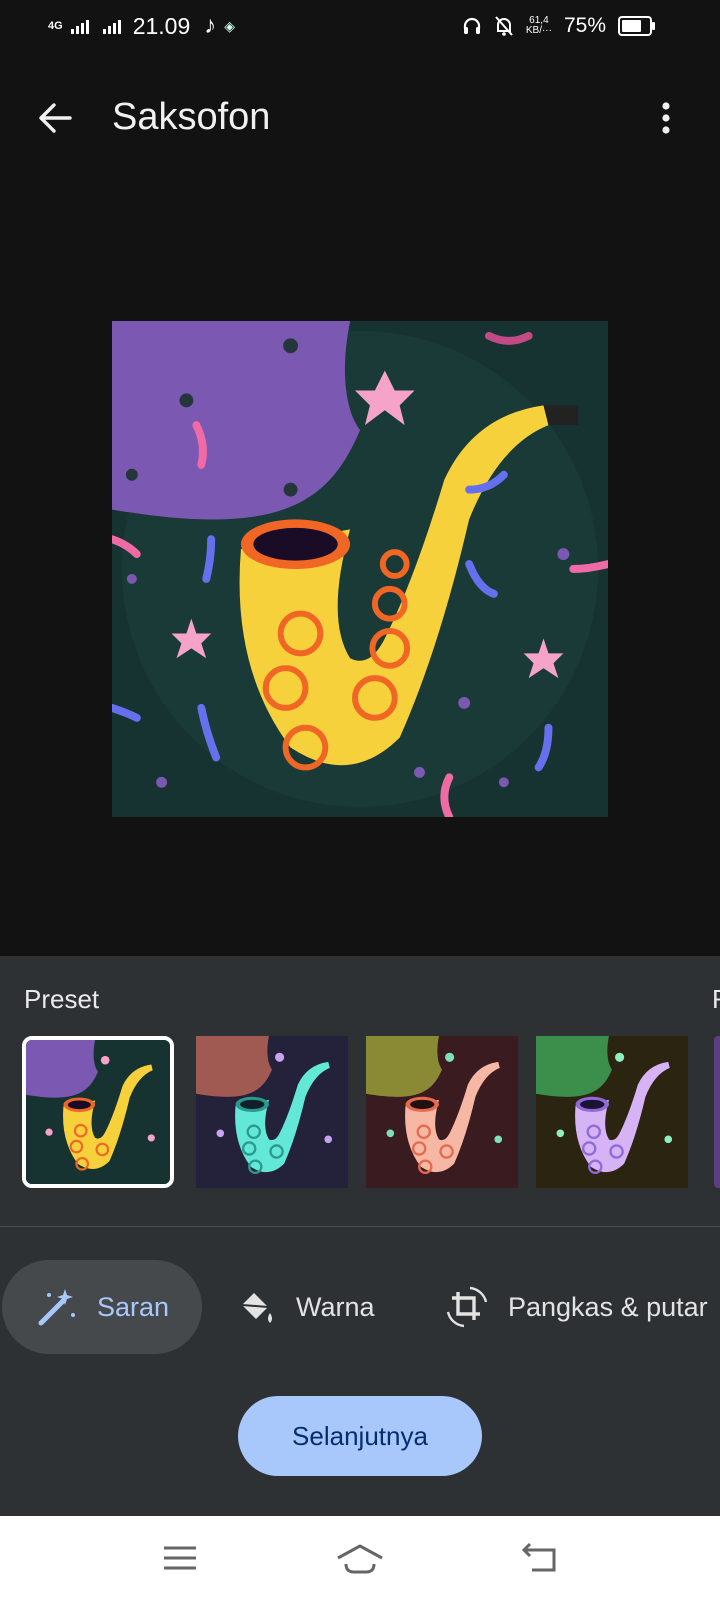 This screenshot has height=1600, width=720. I want to click on system-nav-bar, so click(360, 1558).